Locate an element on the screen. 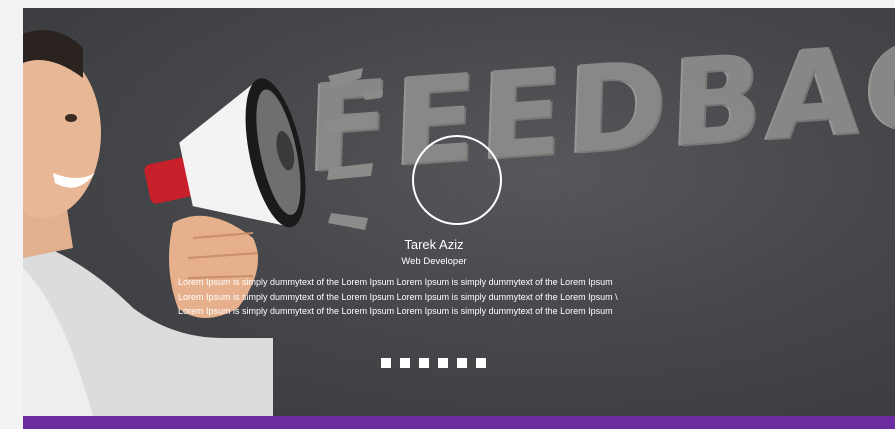 The image size is (895, 429). footer-accent-bar is located at coordinates (459, 422).